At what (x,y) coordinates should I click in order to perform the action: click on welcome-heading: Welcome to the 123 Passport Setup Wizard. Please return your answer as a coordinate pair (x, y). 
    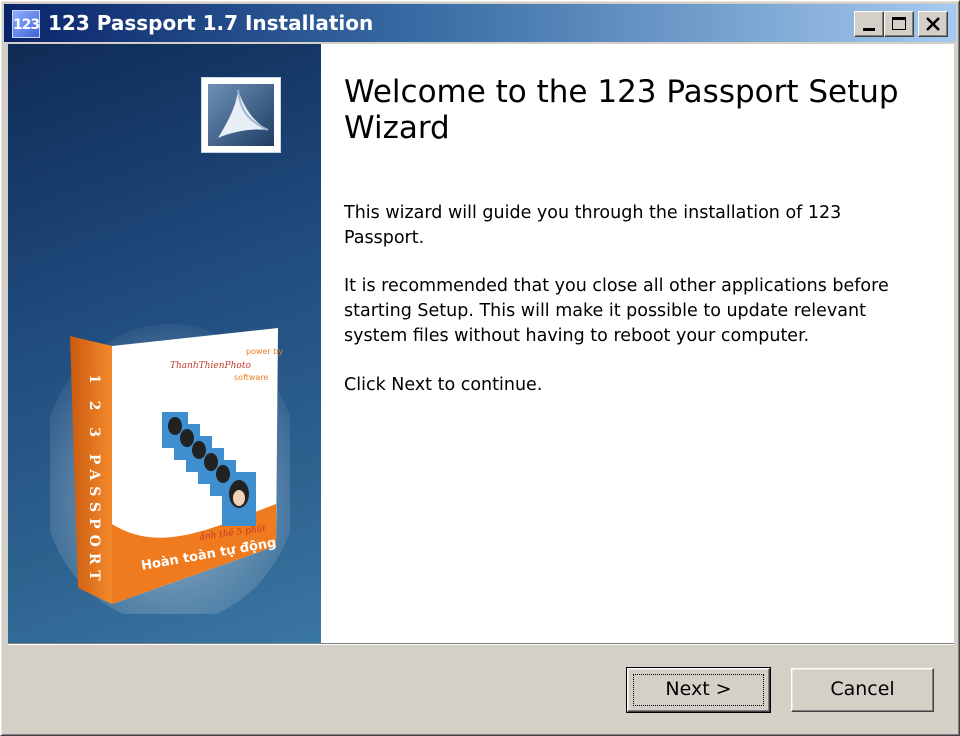
    Looking at the image, I should click on (621, 110).